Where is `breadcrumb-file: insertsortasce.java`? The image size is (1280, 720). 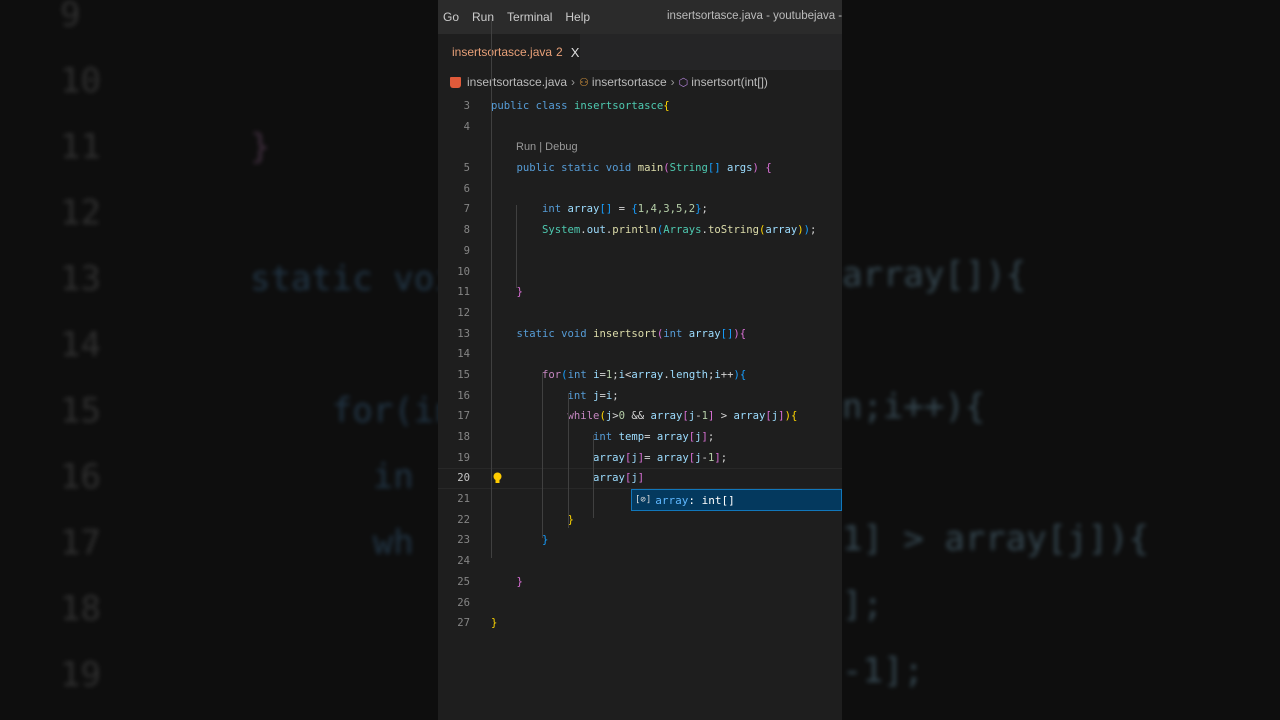 breadcrumb-file: insertsortasce.java is located at coordinates (517, 82).